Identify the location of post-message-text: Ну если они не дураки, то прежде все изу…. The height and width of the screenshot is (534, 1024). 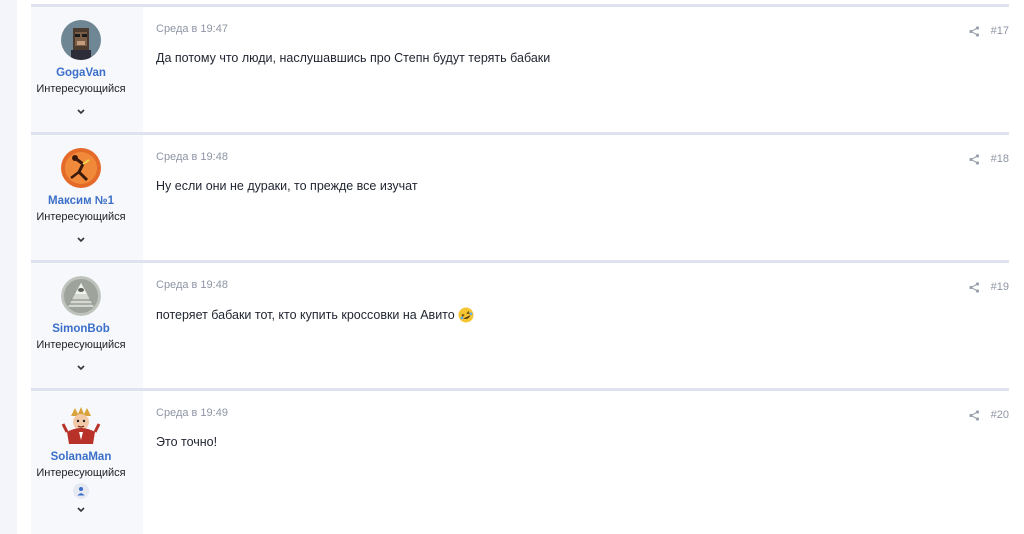
(287, 186).